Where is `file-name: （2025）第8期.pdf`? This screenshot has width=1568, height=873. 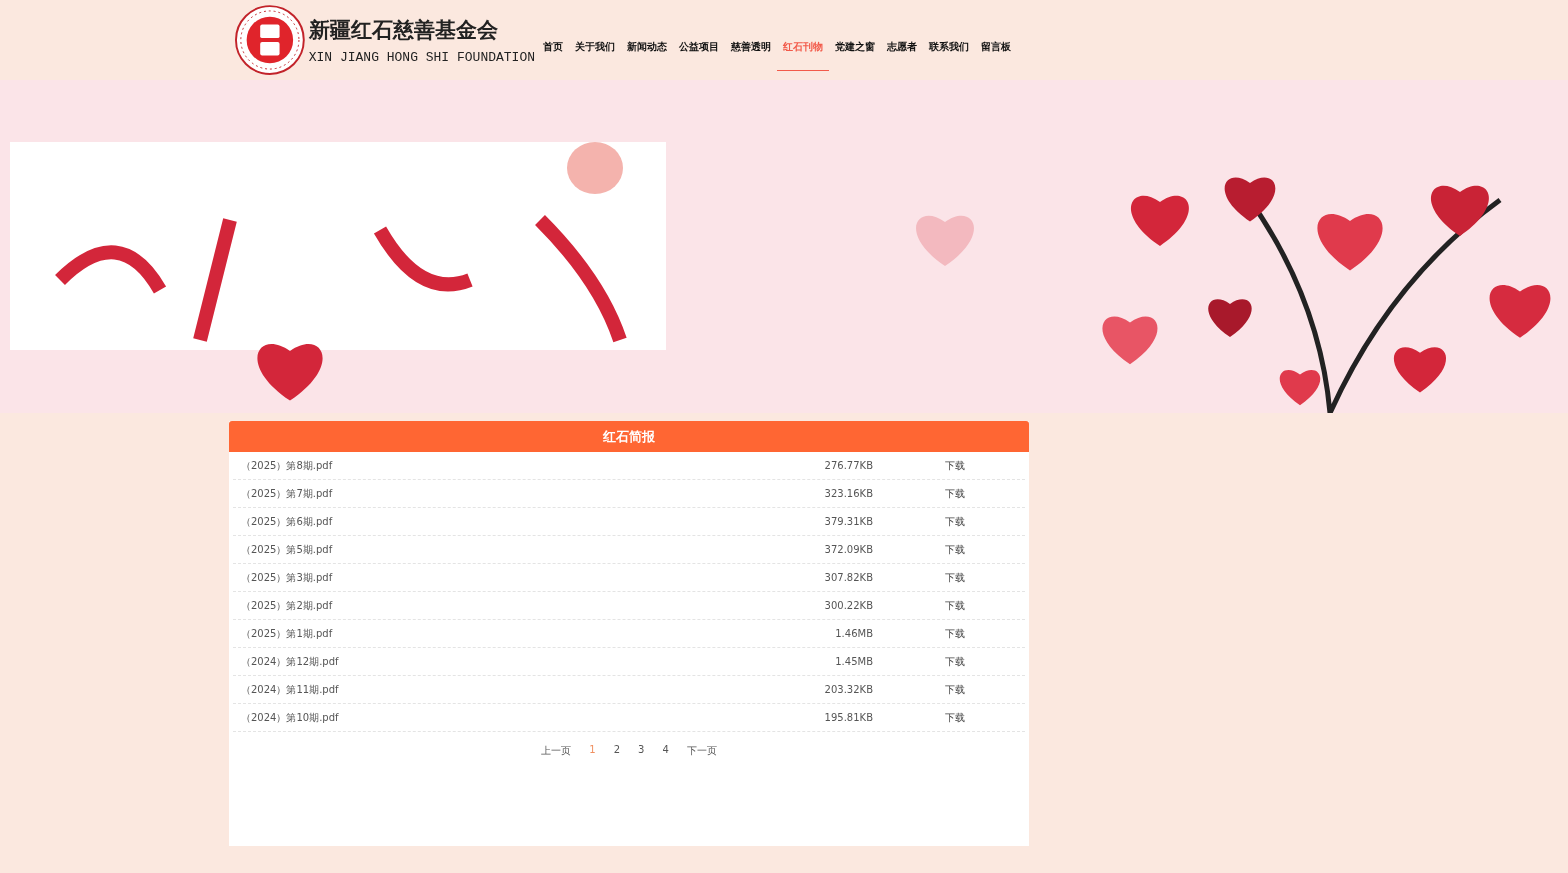 file-name: （2025）第8期.pdf is located at coordinates (287, 465).